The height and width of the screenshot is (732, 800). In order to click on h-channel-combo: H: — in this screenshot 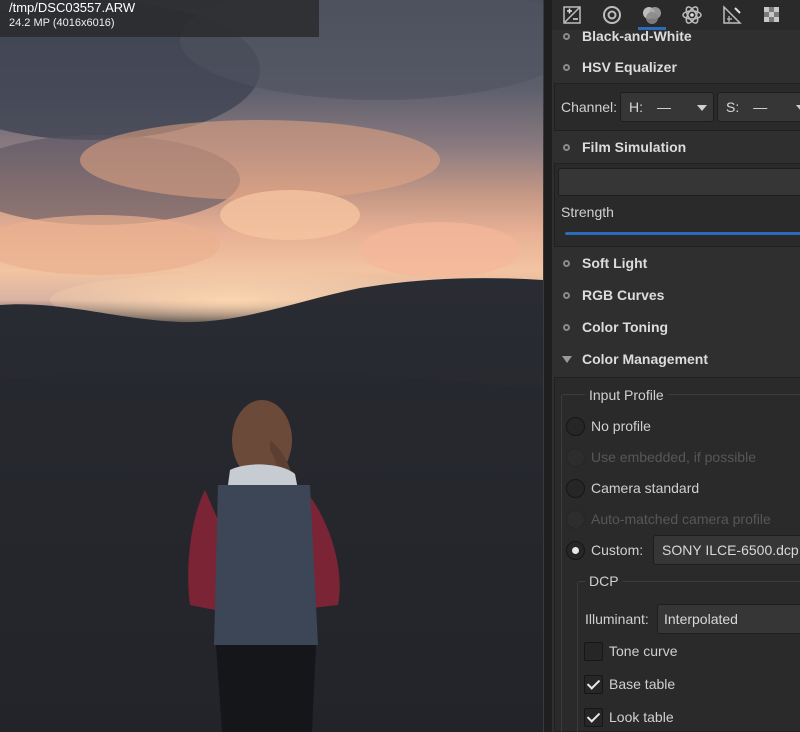, I will do `click(667, 107)`.